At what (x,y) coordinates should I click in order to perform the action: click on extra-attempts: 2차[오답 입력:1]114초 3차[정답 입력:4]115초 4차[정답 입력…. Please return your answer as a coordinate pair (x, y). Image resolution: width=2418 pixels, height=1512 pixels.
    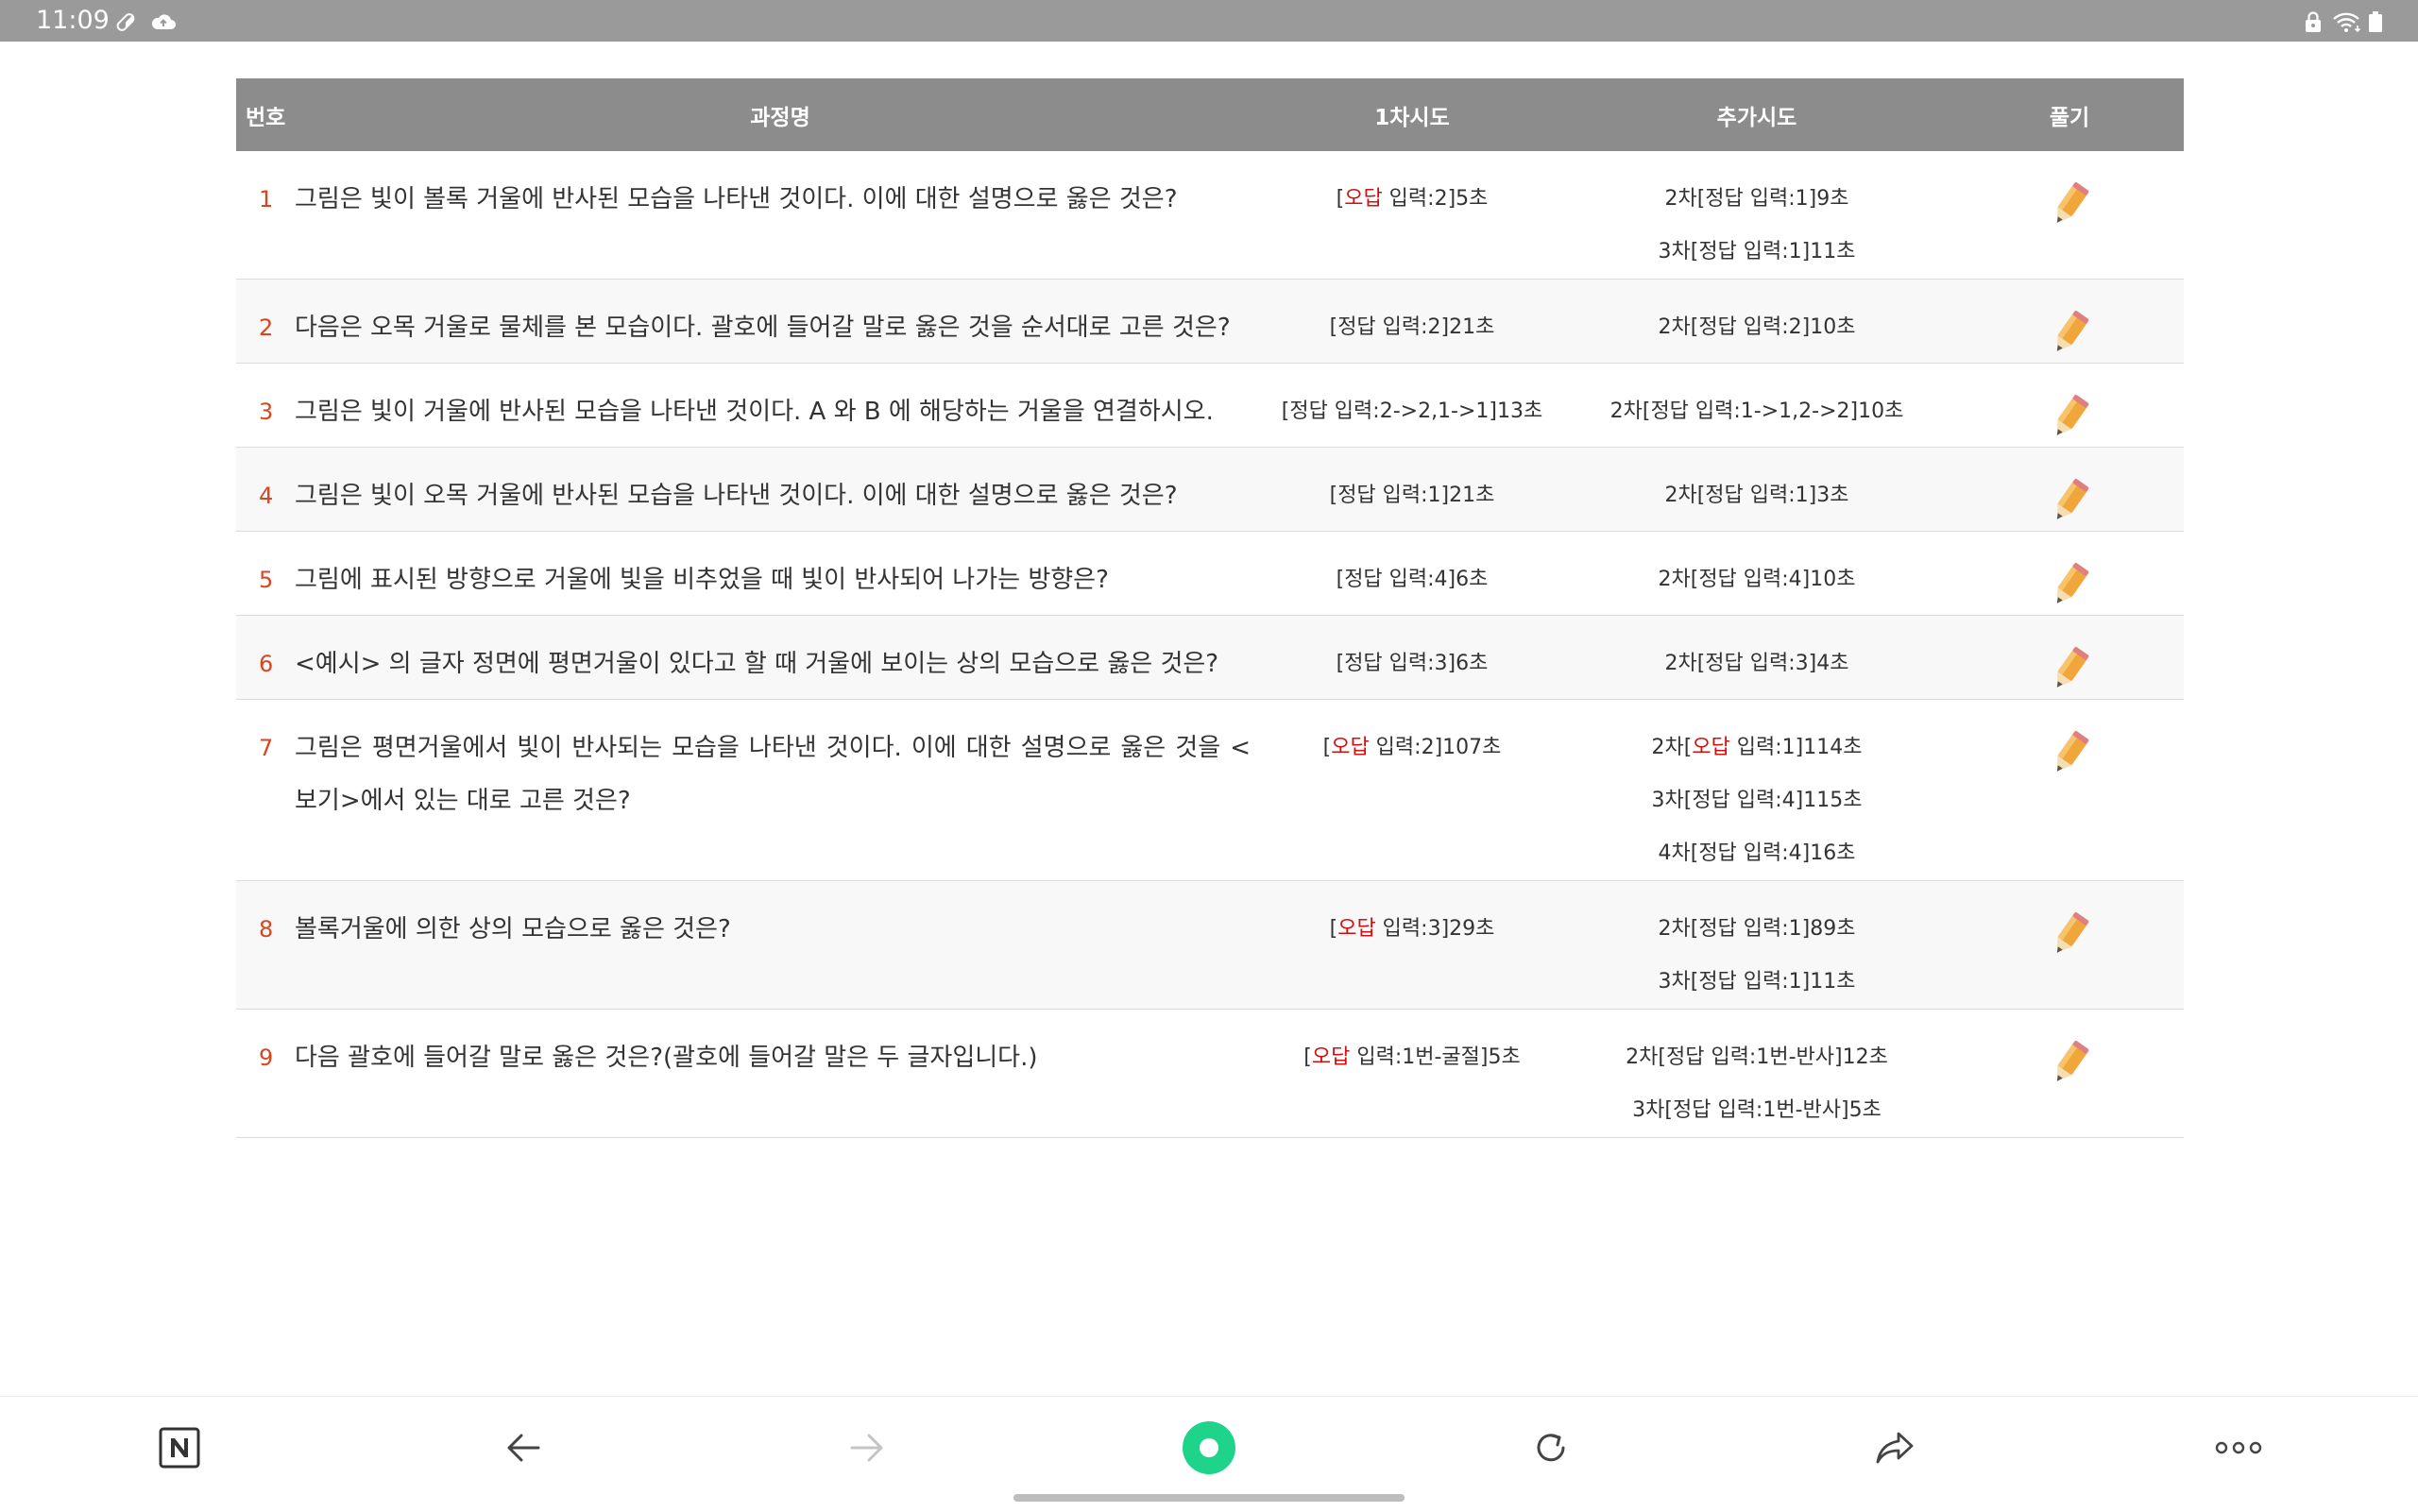
    Looking at the image, I should click on (1756, 790).